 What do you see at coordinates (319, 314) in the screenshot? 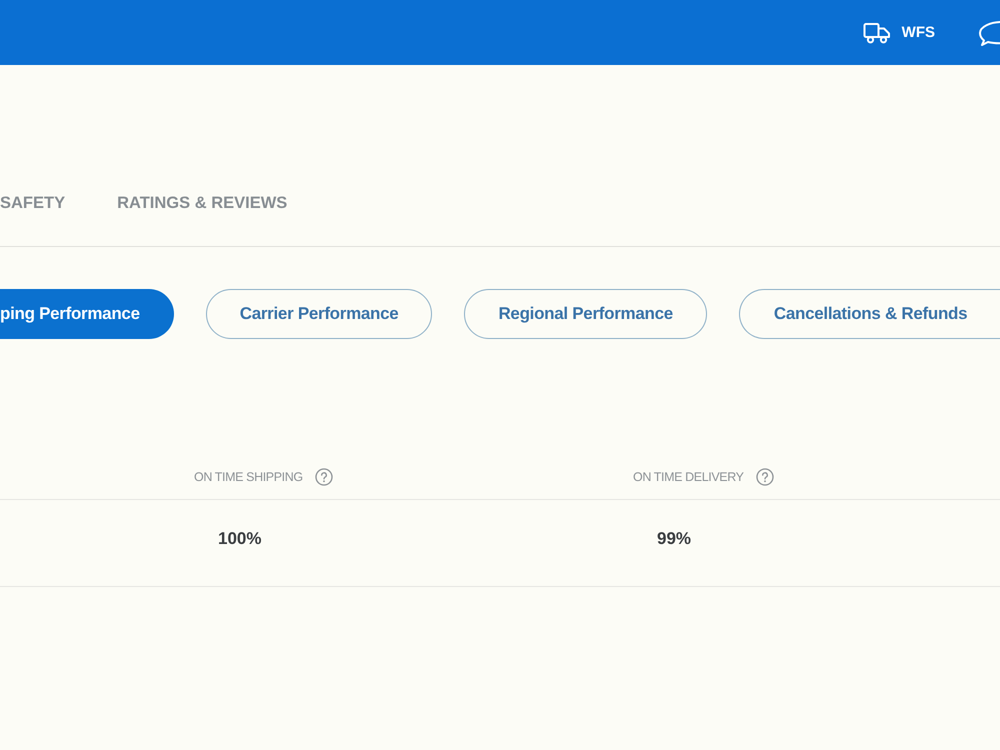
I see `filter-tab: Carrier Performance` at bounding box center [319, 314].